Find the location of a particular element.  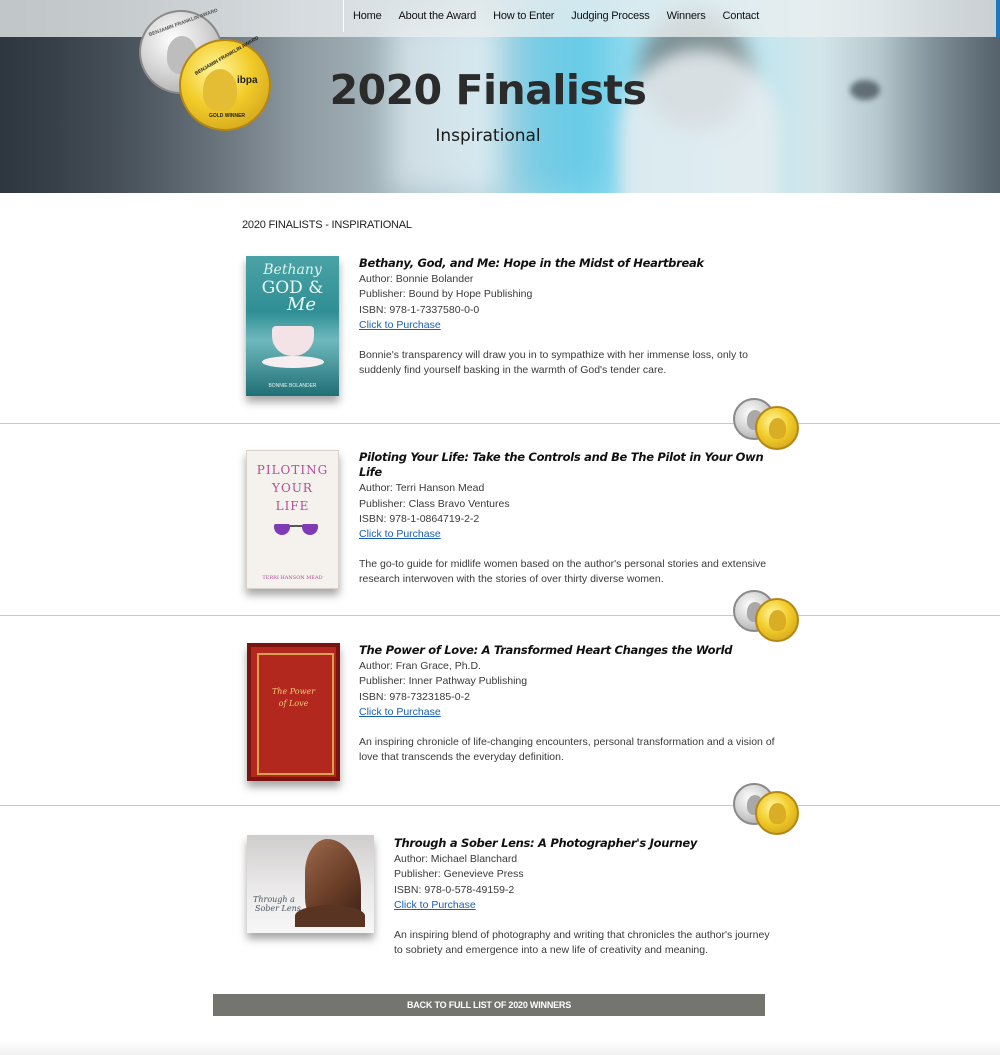

sunglasses-lens-left is located at coordinates (282, 529).